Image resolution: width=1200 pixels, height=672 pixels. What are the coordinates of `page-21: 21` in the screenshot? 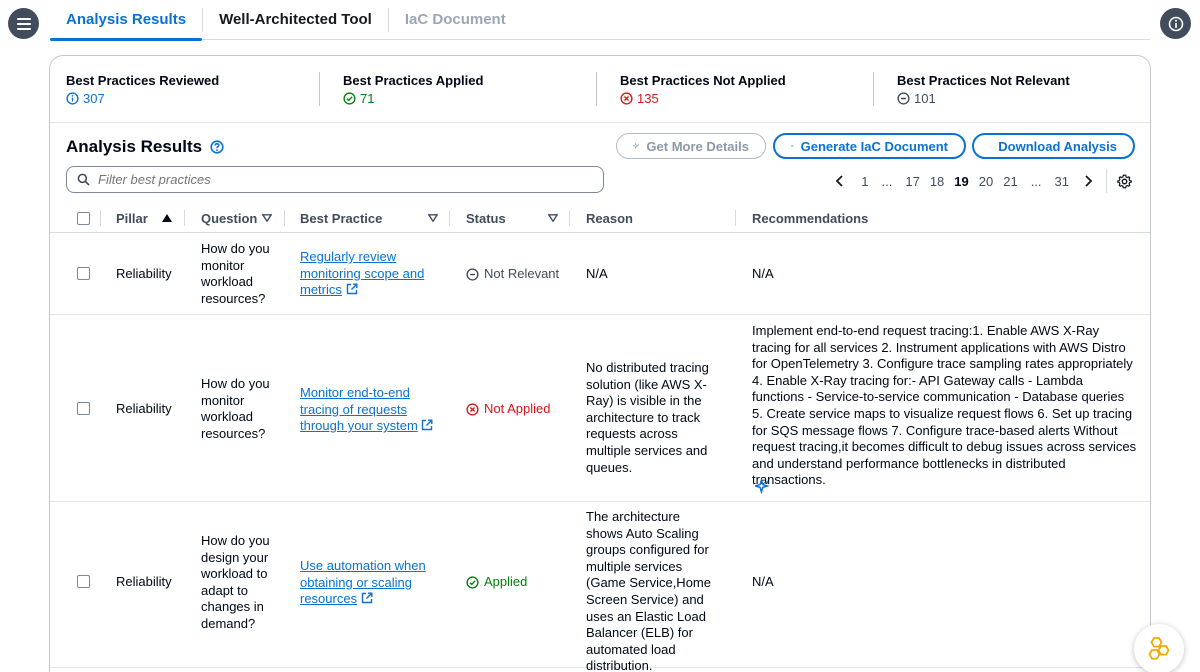 It's located at (1010, 181).